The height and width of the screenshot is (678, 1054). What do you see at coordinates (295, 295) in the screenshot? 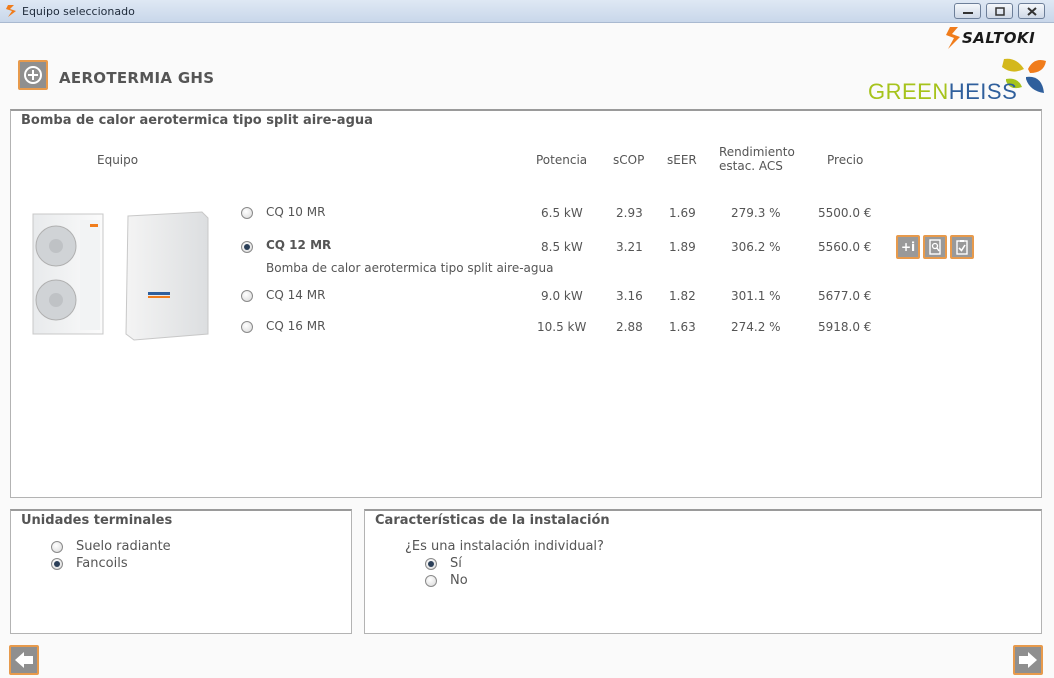
I see `model-name-cq14: CQ 14 MR` at bounding box center [295, 295].